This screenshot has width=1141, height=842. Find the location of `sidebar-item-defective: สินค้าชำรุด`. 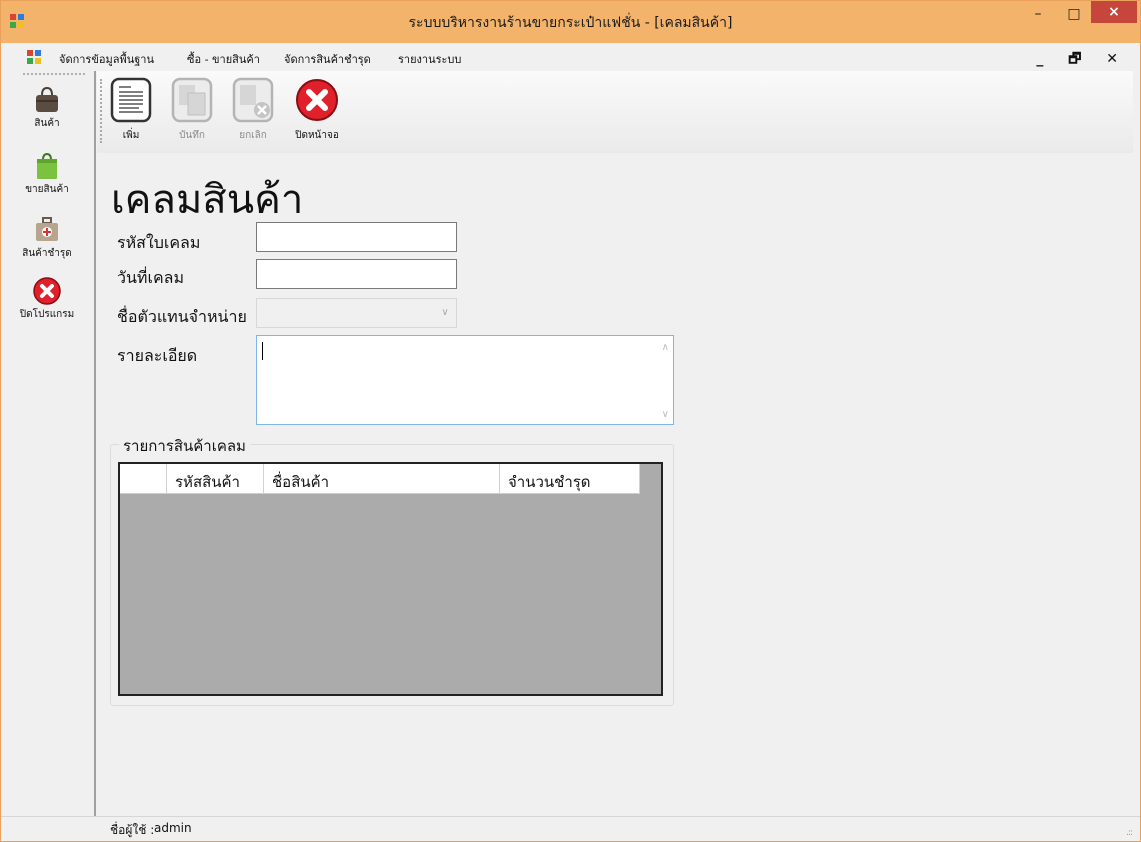

sidebar-item-defective: สินค้าชำรุด is located at coordinates (47, 238).